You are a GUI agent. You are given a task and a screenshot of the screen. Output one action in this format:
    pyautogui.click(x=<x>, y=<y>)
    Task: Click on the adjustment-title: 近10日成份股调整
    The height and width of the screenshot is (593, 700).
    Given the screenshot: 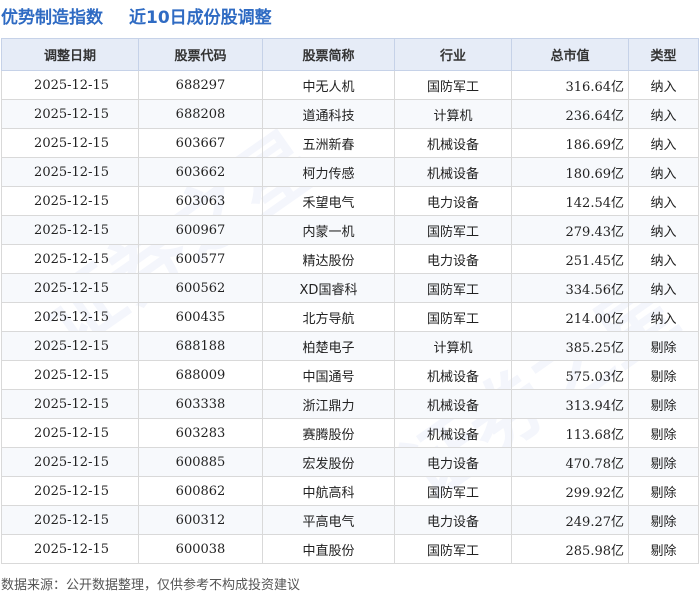 What is the action you would take?
    pyautogui.click(x=200, y=18)
    